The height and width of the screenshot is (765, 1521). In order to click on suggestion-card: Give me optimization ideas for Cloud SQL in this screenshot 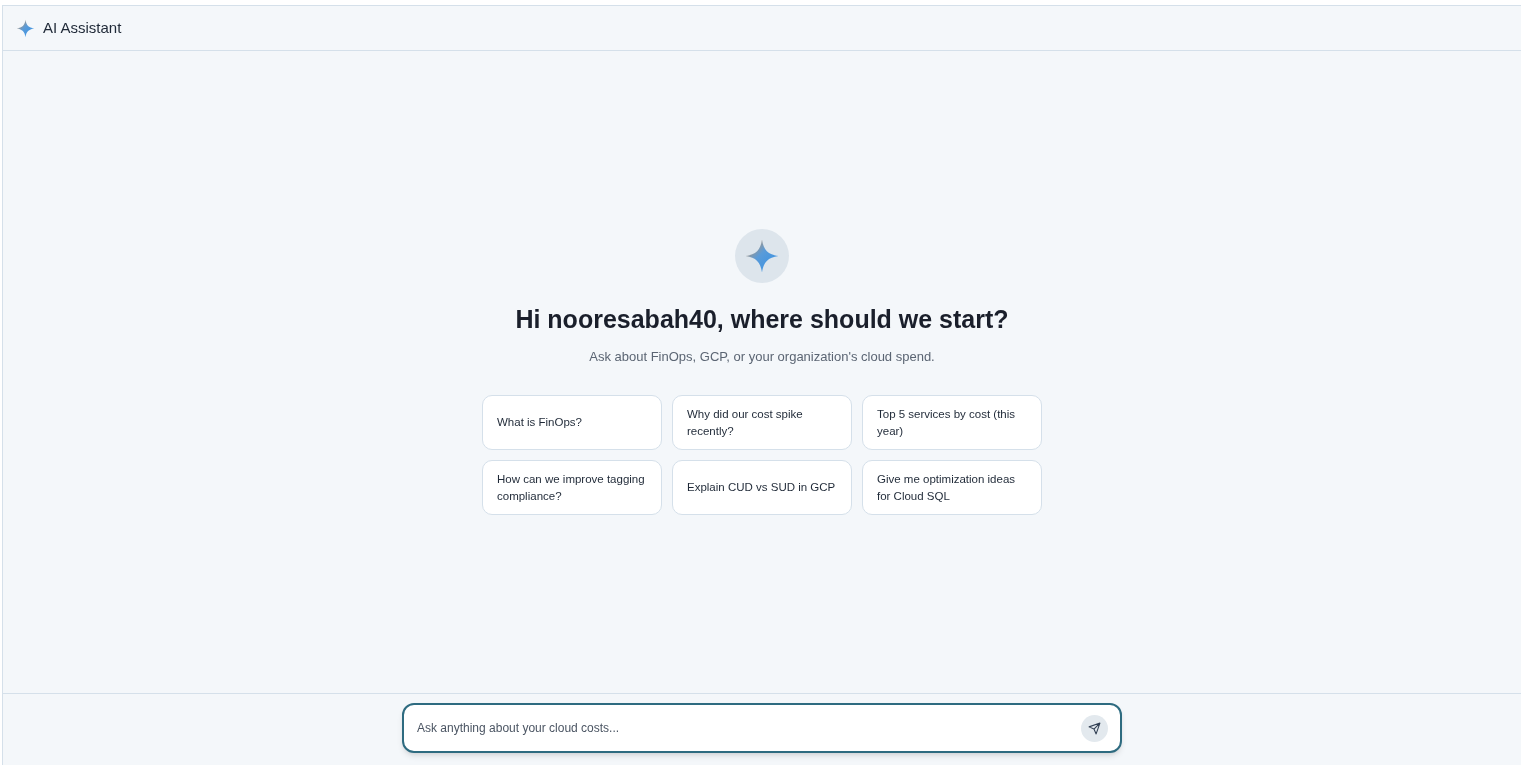, I will do `click(952, 487)`.